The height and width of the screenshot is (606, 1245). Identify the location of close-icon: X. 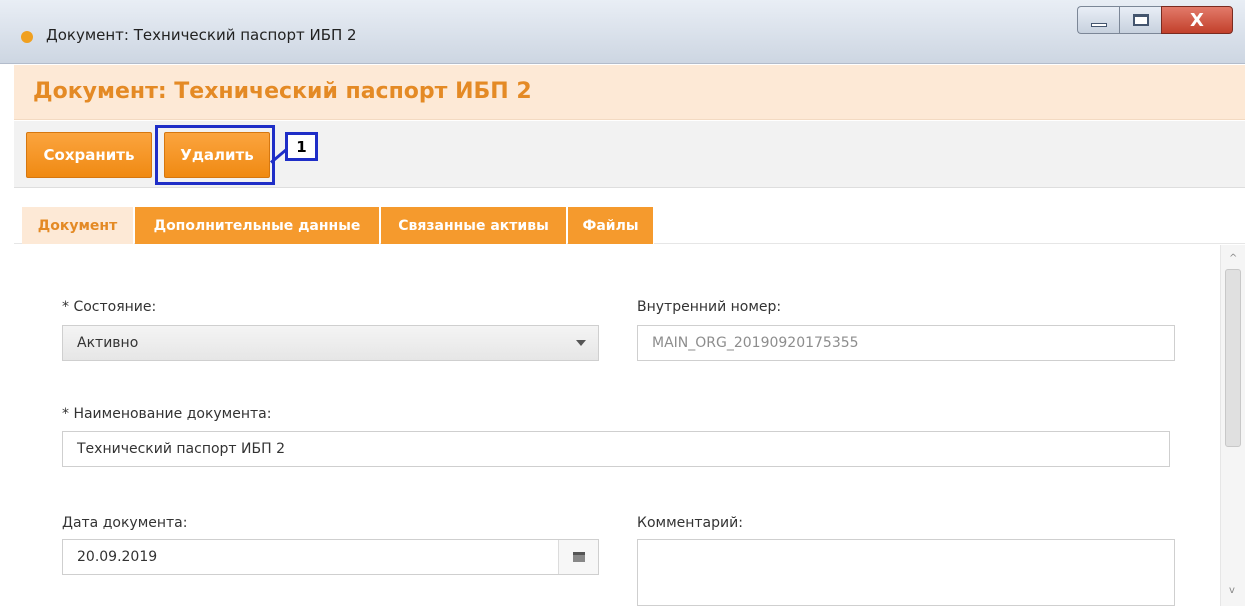
(1197, 20).